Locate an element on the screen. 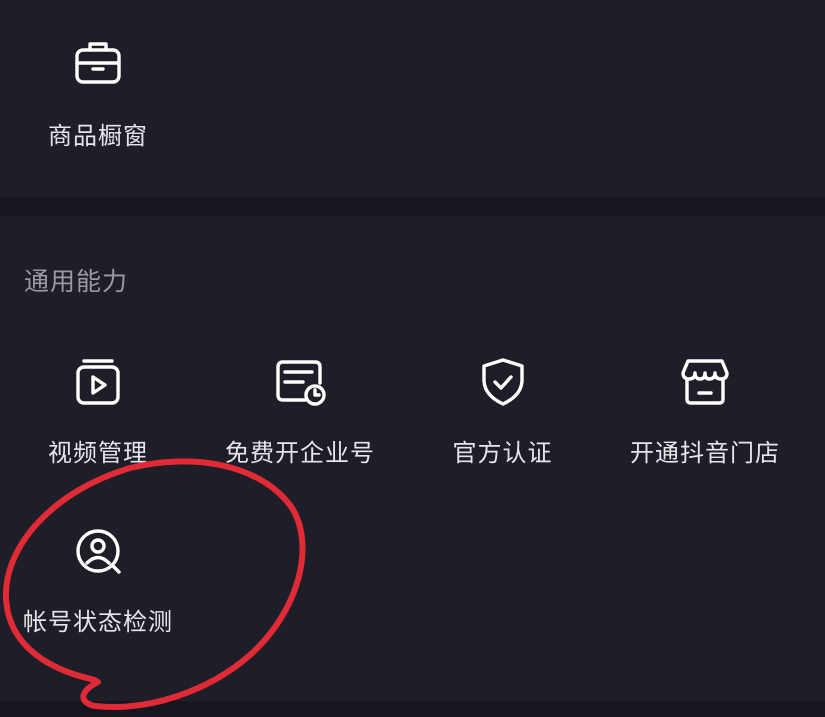 Image resolution: width=825 pixels, height=717 pixels. goods-showcase-button: 商品橱窗 is located at coordinates (98, 96).